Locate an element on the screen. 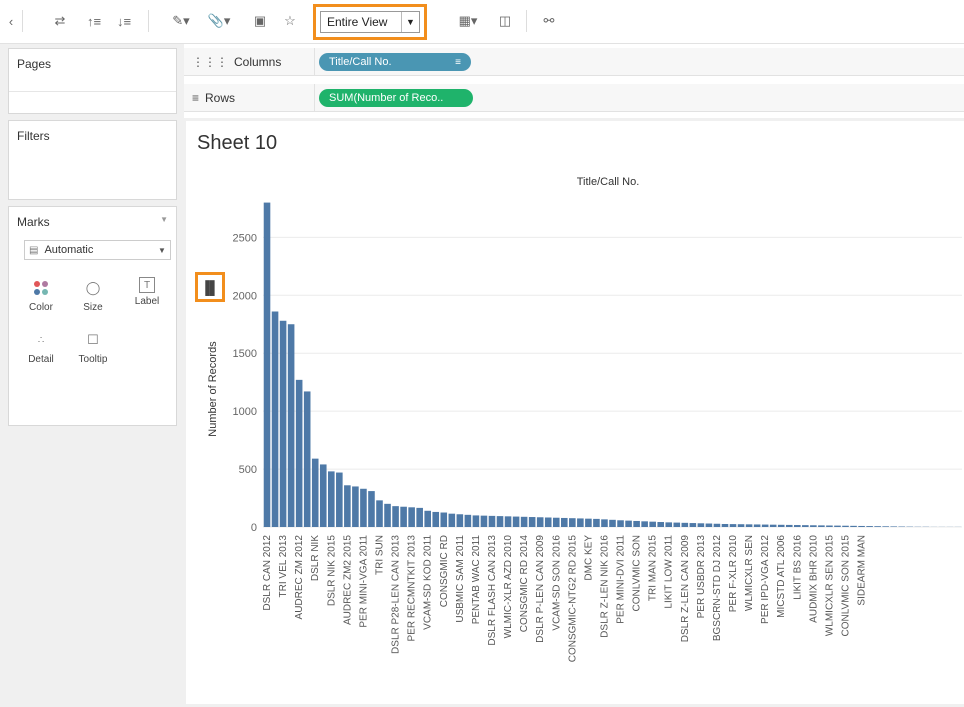  show-mark-labels-icon: ▣ is located at coordinates (260, 21).